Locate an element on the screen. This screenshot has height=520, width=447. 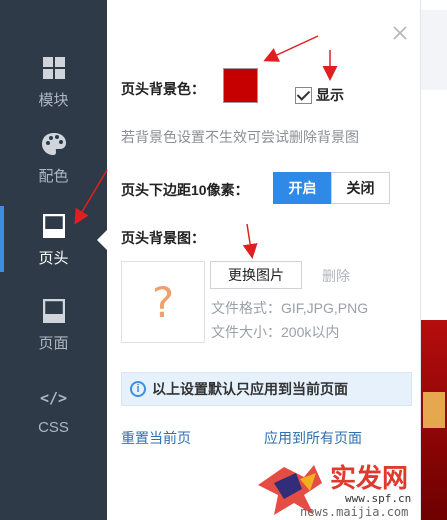
reset-current-page-link: 重置当前页 is located at coordinates (156, 438).